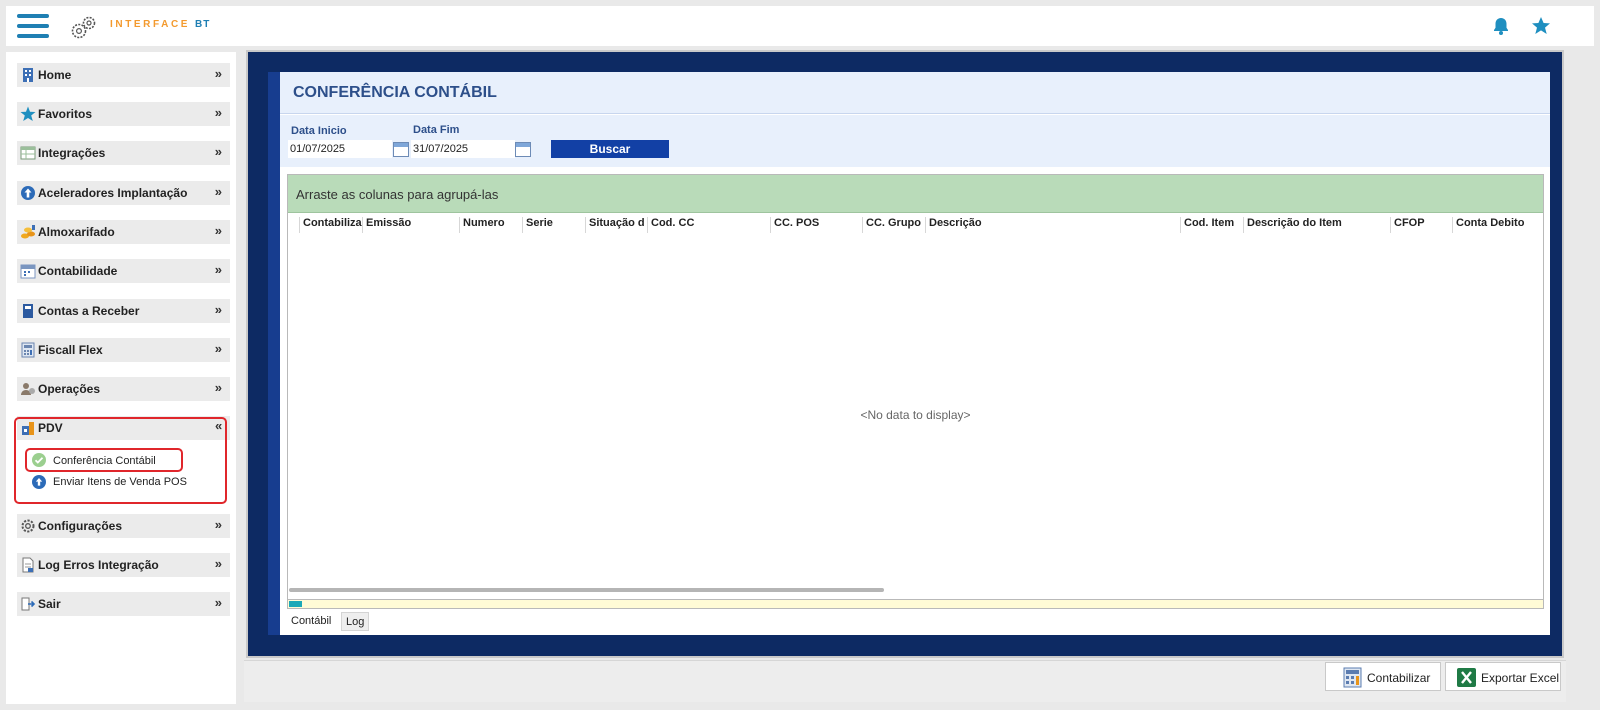  I want to click on end-date-label: Data Fim, so click(436, 130).